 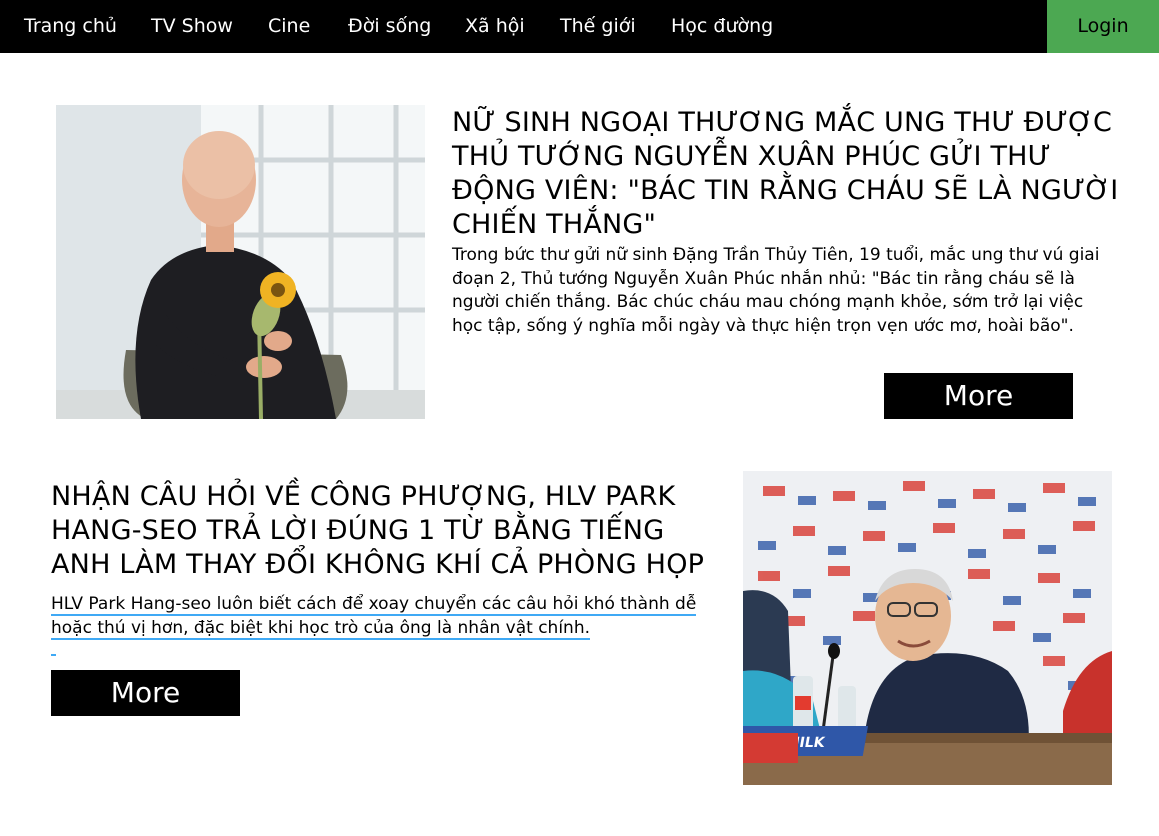 I want to click on nav-item-cine: Cine, so click(x=289, y=26).